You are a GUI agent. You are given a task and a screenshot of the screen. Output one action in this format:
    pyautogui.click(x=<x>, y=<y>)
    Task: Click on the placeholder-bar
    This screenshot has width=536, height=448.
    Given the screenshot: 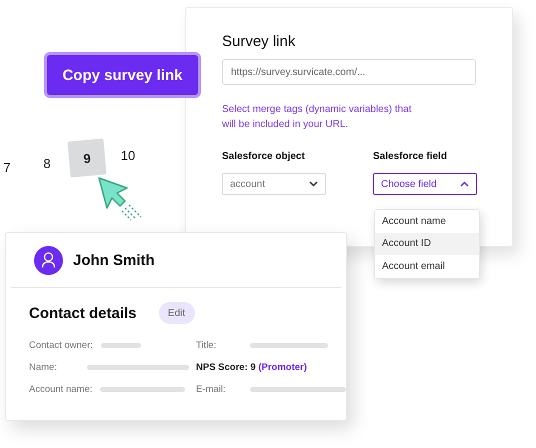 What is the action you would take?
    pyautogui.click(x=120, y=345)
    